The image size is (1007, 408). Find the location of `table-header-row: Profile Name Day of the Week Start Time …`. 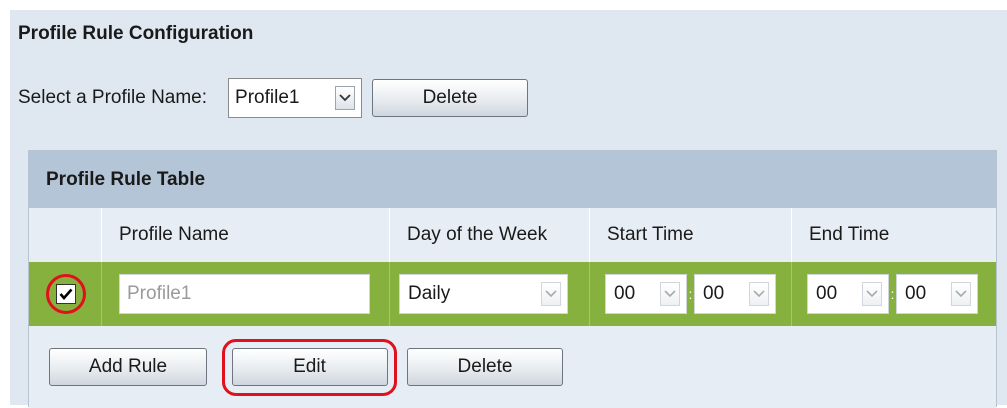

table-header-row: Profile Name Day of the Week Start Time … is located at coordinates (512, 235).